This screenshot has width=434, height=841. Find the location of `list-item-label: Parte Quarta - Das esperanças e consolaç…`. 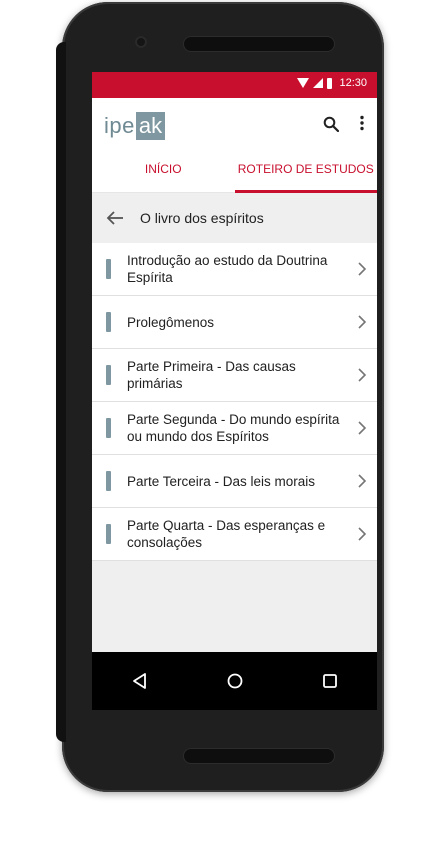

list-item-label: Parte Quarta - Das esperanças e consolaç… is located at coordinates (226, 534).